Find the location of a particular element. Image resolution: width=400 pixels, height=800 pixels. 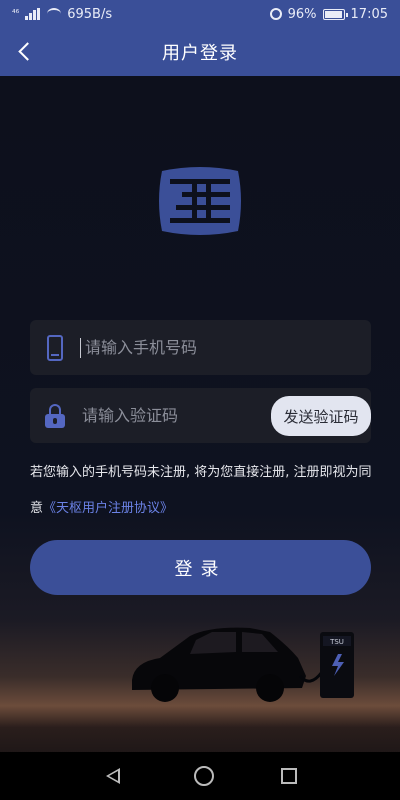

status-right: 96% 17:05 is located at coordinates (328, 14).